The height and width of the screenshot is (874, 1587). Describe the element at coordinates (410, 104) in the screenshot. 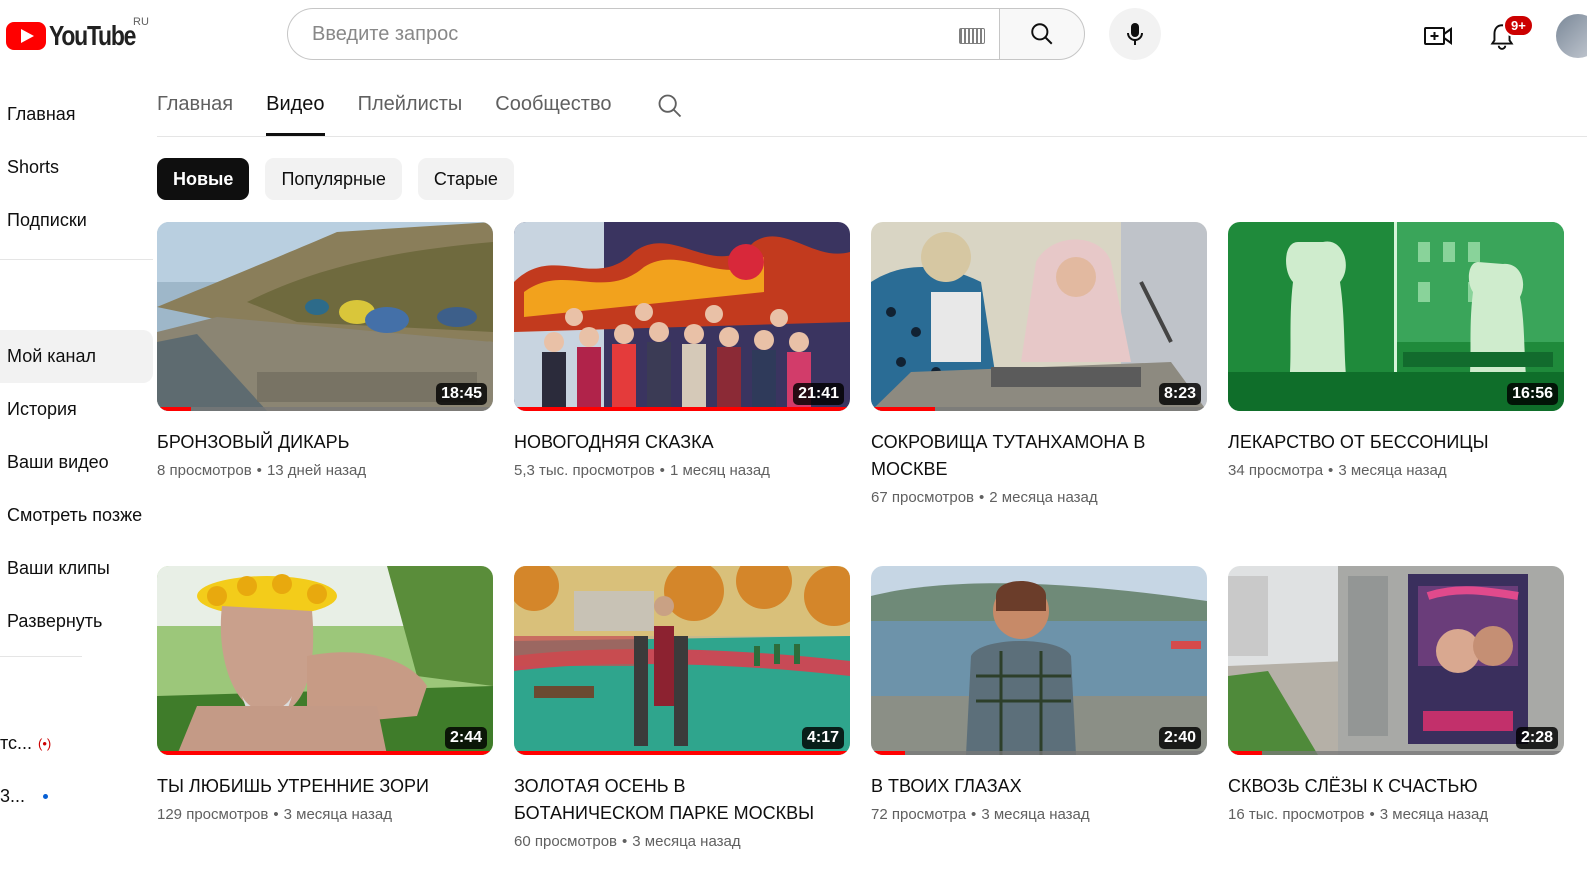

I see `tab-playlists: Плейлисты` at that location.